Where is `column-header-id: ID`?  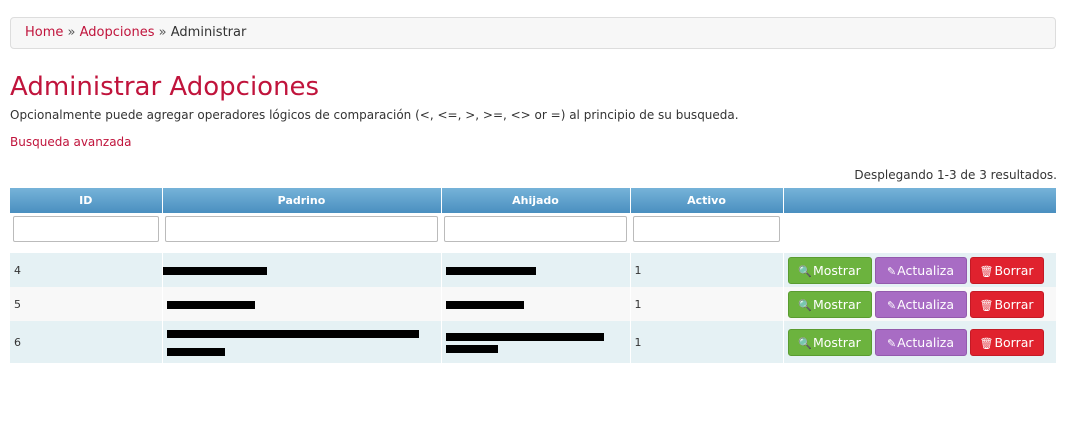
column-header-id: ID is located at coordinates (86, 200).